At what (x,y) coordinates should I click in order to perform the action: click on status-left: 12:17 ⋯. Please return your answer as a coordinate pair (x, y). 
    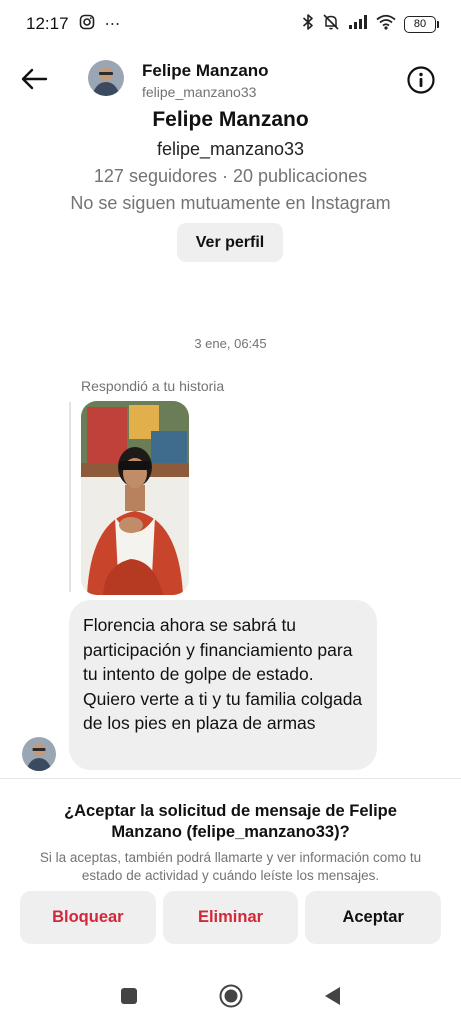
    Looking at the image, I should click on (74, 24).